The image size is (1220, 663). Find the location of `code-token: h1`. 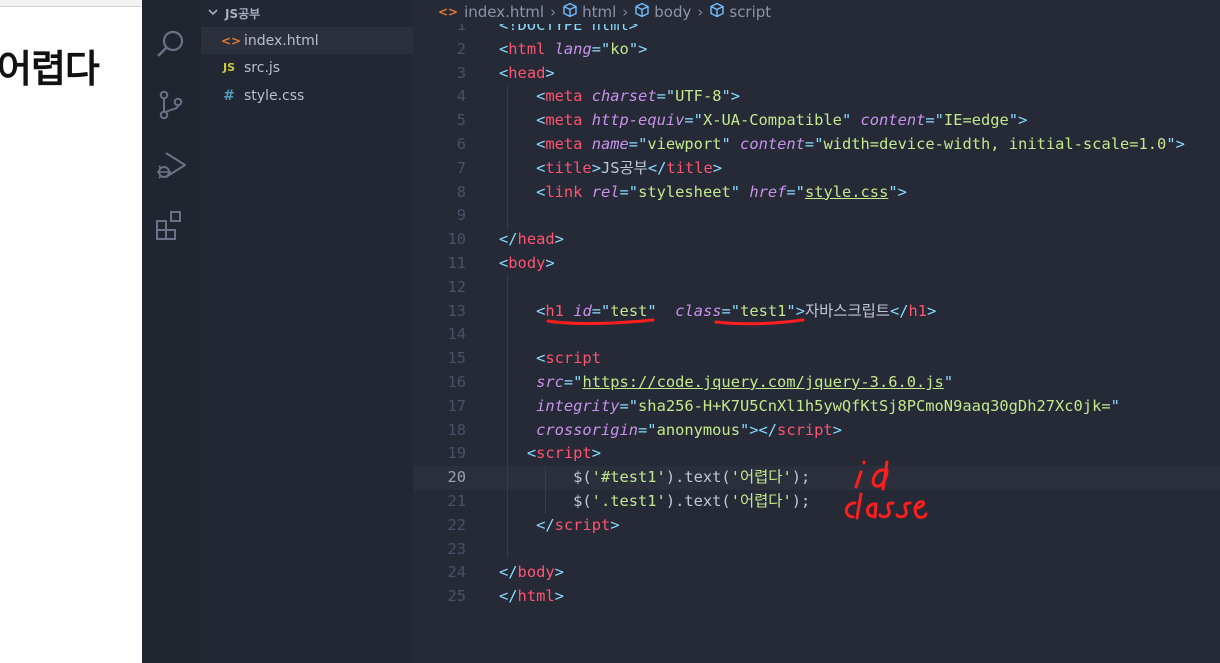

code-token: h1 is located at coordinates (918, 310).